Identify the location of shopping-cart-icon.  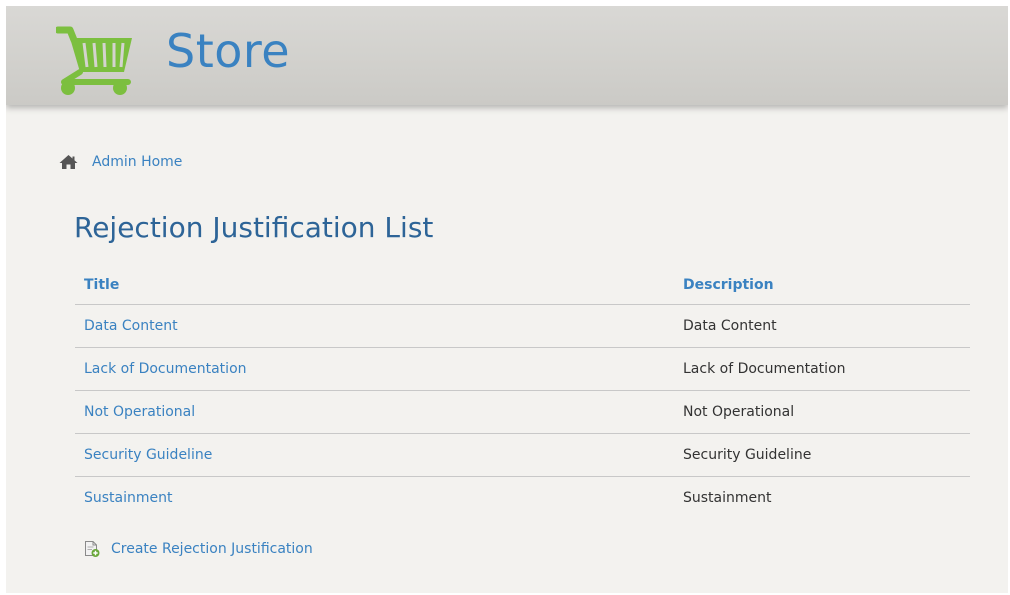
(94, 60).